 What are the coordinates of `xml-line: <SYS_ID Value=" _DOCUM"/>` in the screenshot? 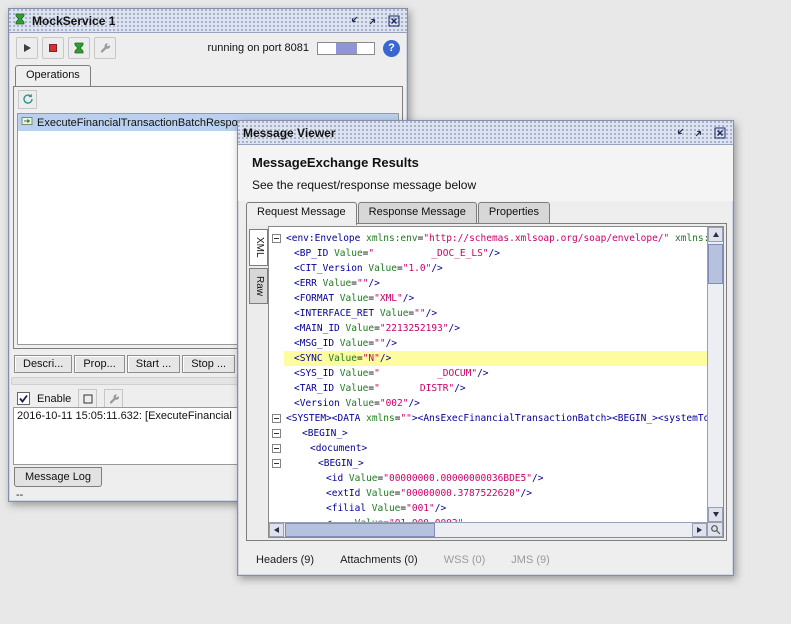 It's located at (391, 373).